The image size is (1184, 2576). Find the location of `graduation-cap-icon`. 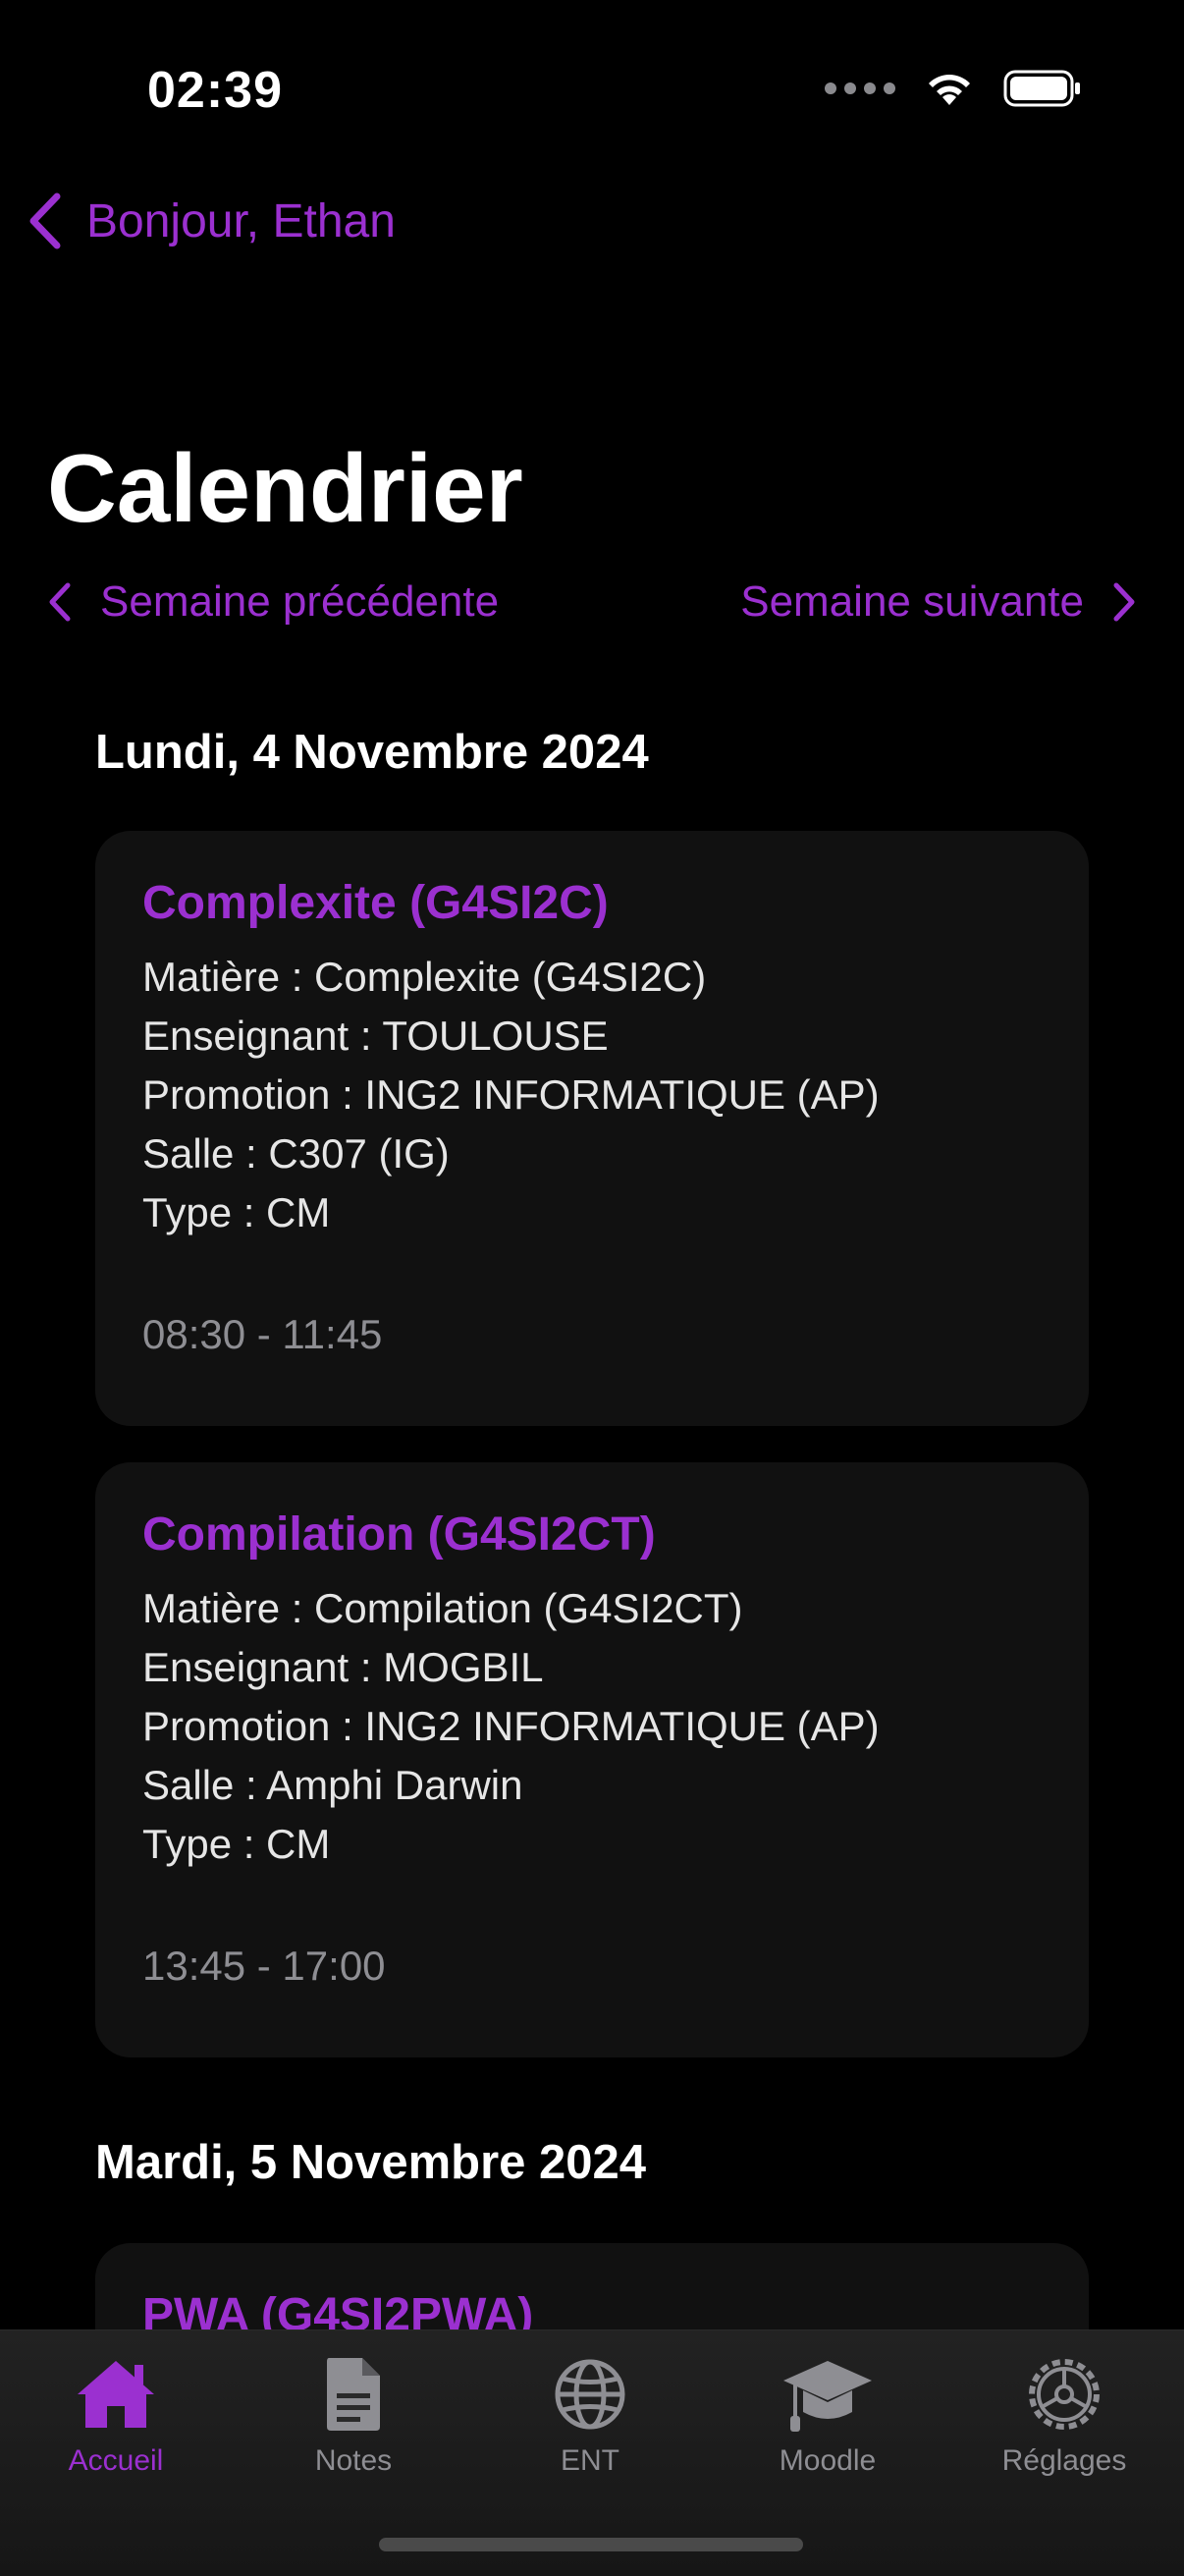

graduation-cap-icon is located at coordinates (828, 2396).